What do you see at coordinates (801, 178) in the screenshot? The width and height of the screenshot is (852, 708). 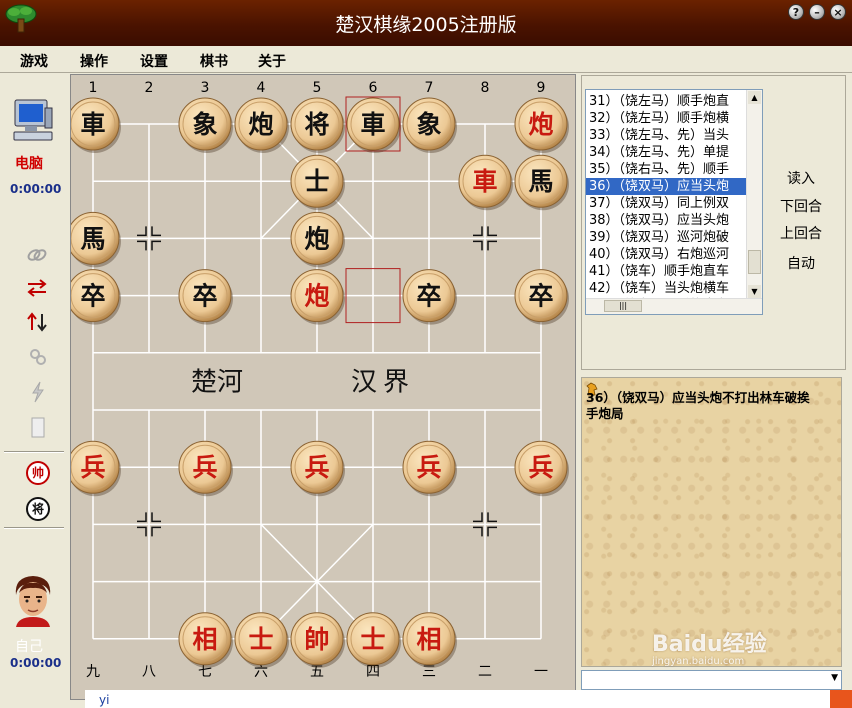 I see `load-button: 读入` at bounding box center [801, 178].